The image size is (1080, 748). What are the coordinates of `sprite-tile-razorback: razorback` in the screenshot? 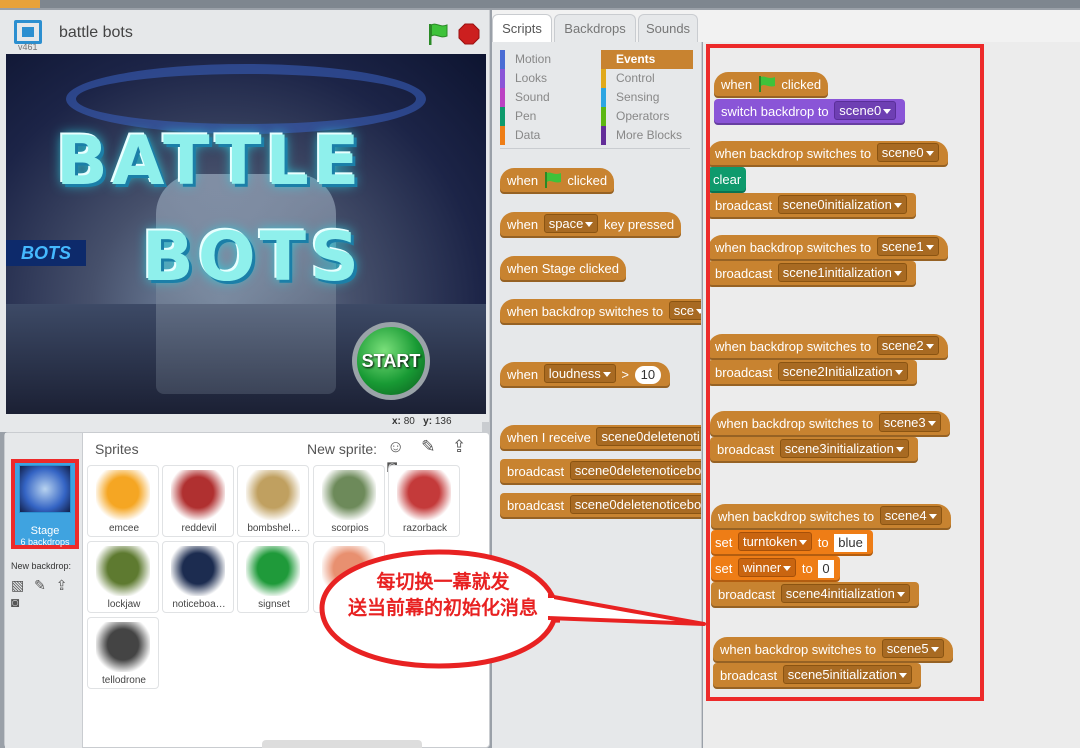 It's located at (424, 501).